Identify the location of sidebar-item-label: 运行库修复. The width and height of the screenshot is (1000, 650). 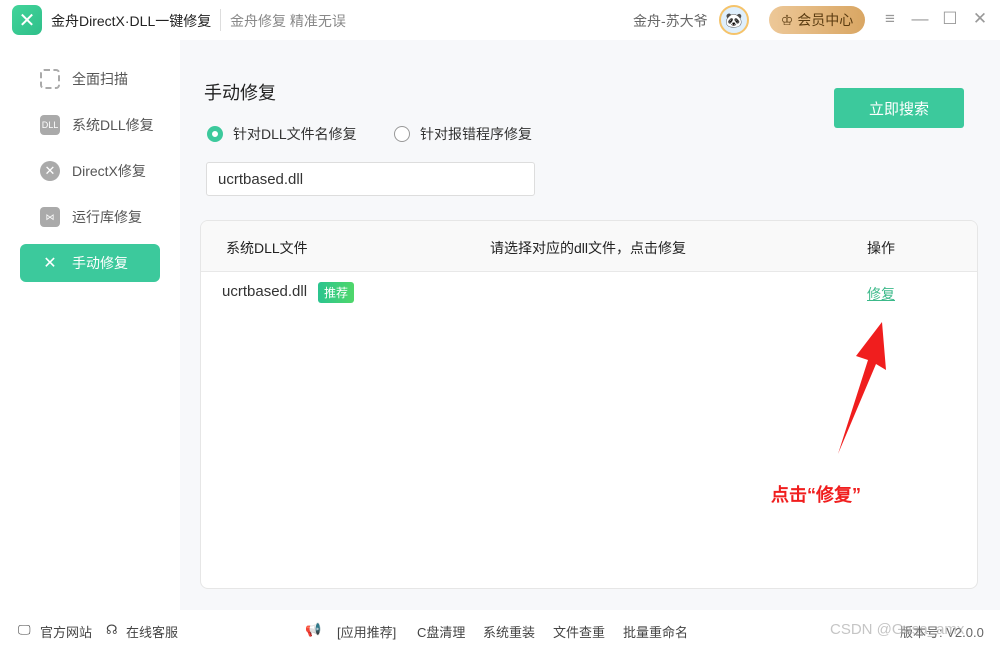
(107, 217).